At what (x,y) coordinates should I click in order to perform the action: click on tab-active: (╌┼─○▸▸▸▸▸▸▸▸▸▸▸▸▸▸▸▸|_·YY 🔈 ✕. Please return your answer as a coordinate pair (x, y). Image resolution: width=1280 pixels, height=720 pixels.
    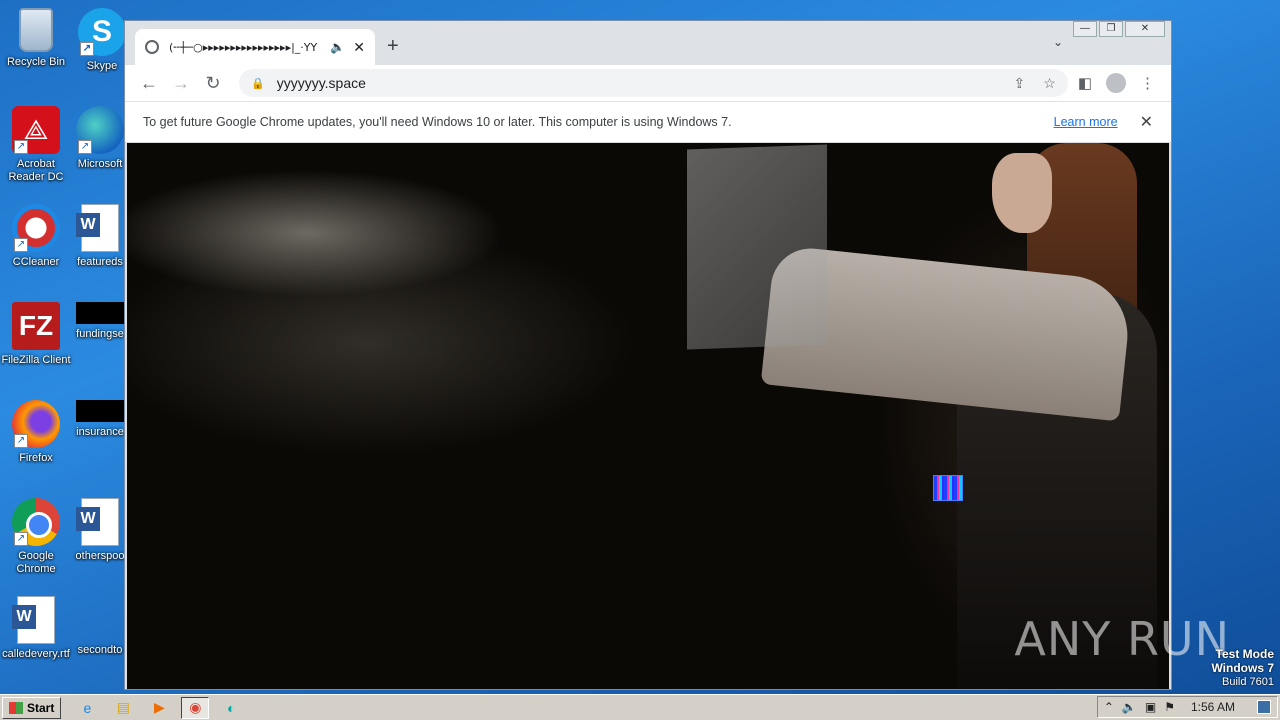
    Looking at the image, I should click on (255, 47).